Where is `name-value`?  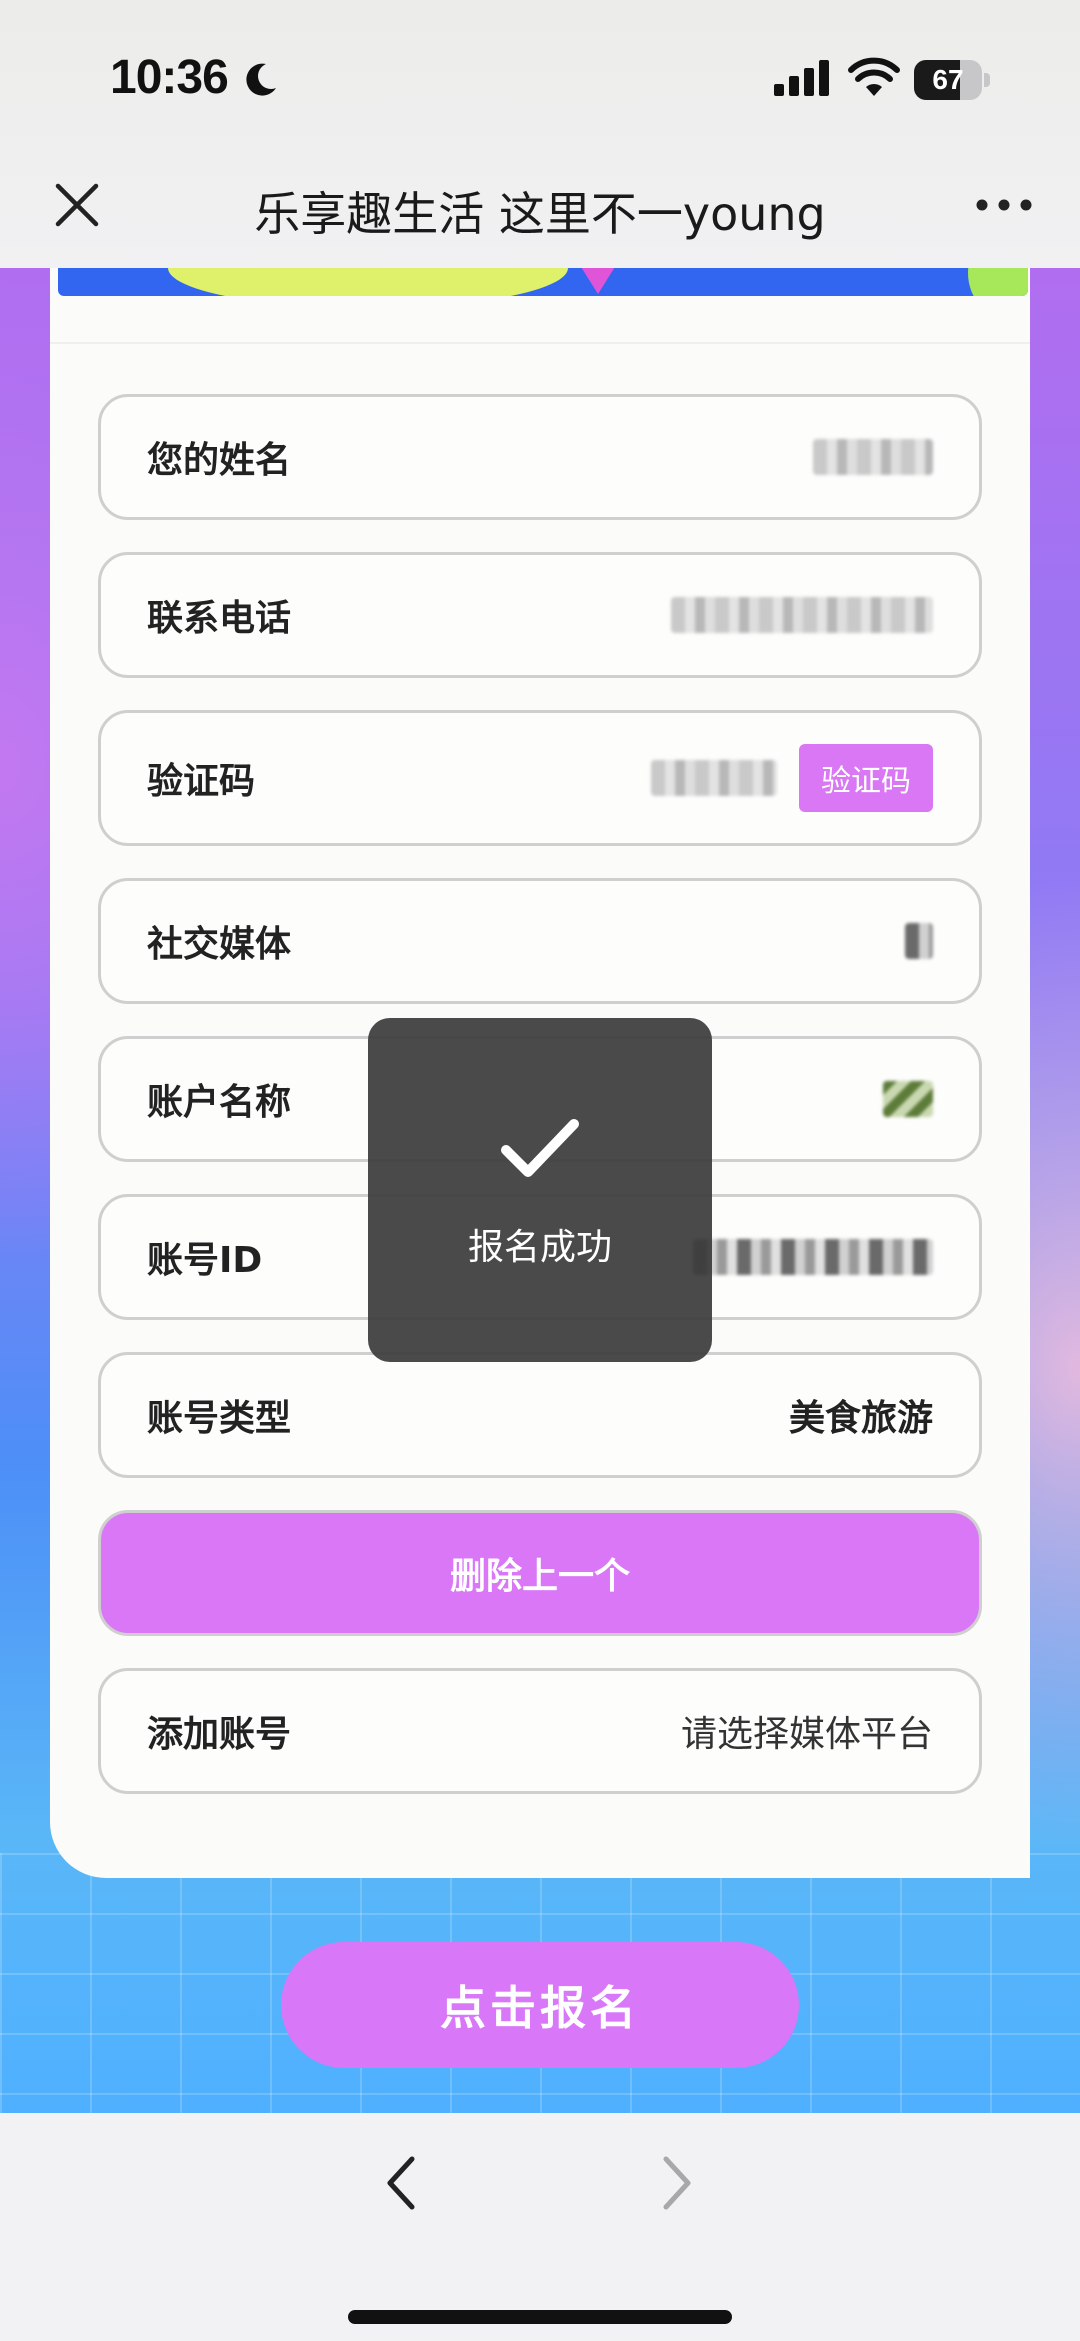 name-value is located at coordinates (873, 457).